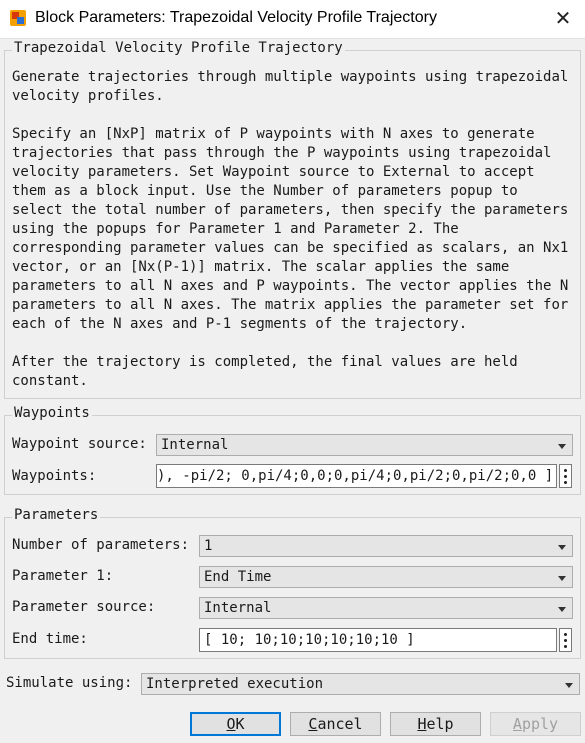 The height and width of the screenshot is (743, 585). I want to click on apply-mnemonic: A, so click(517, 724).